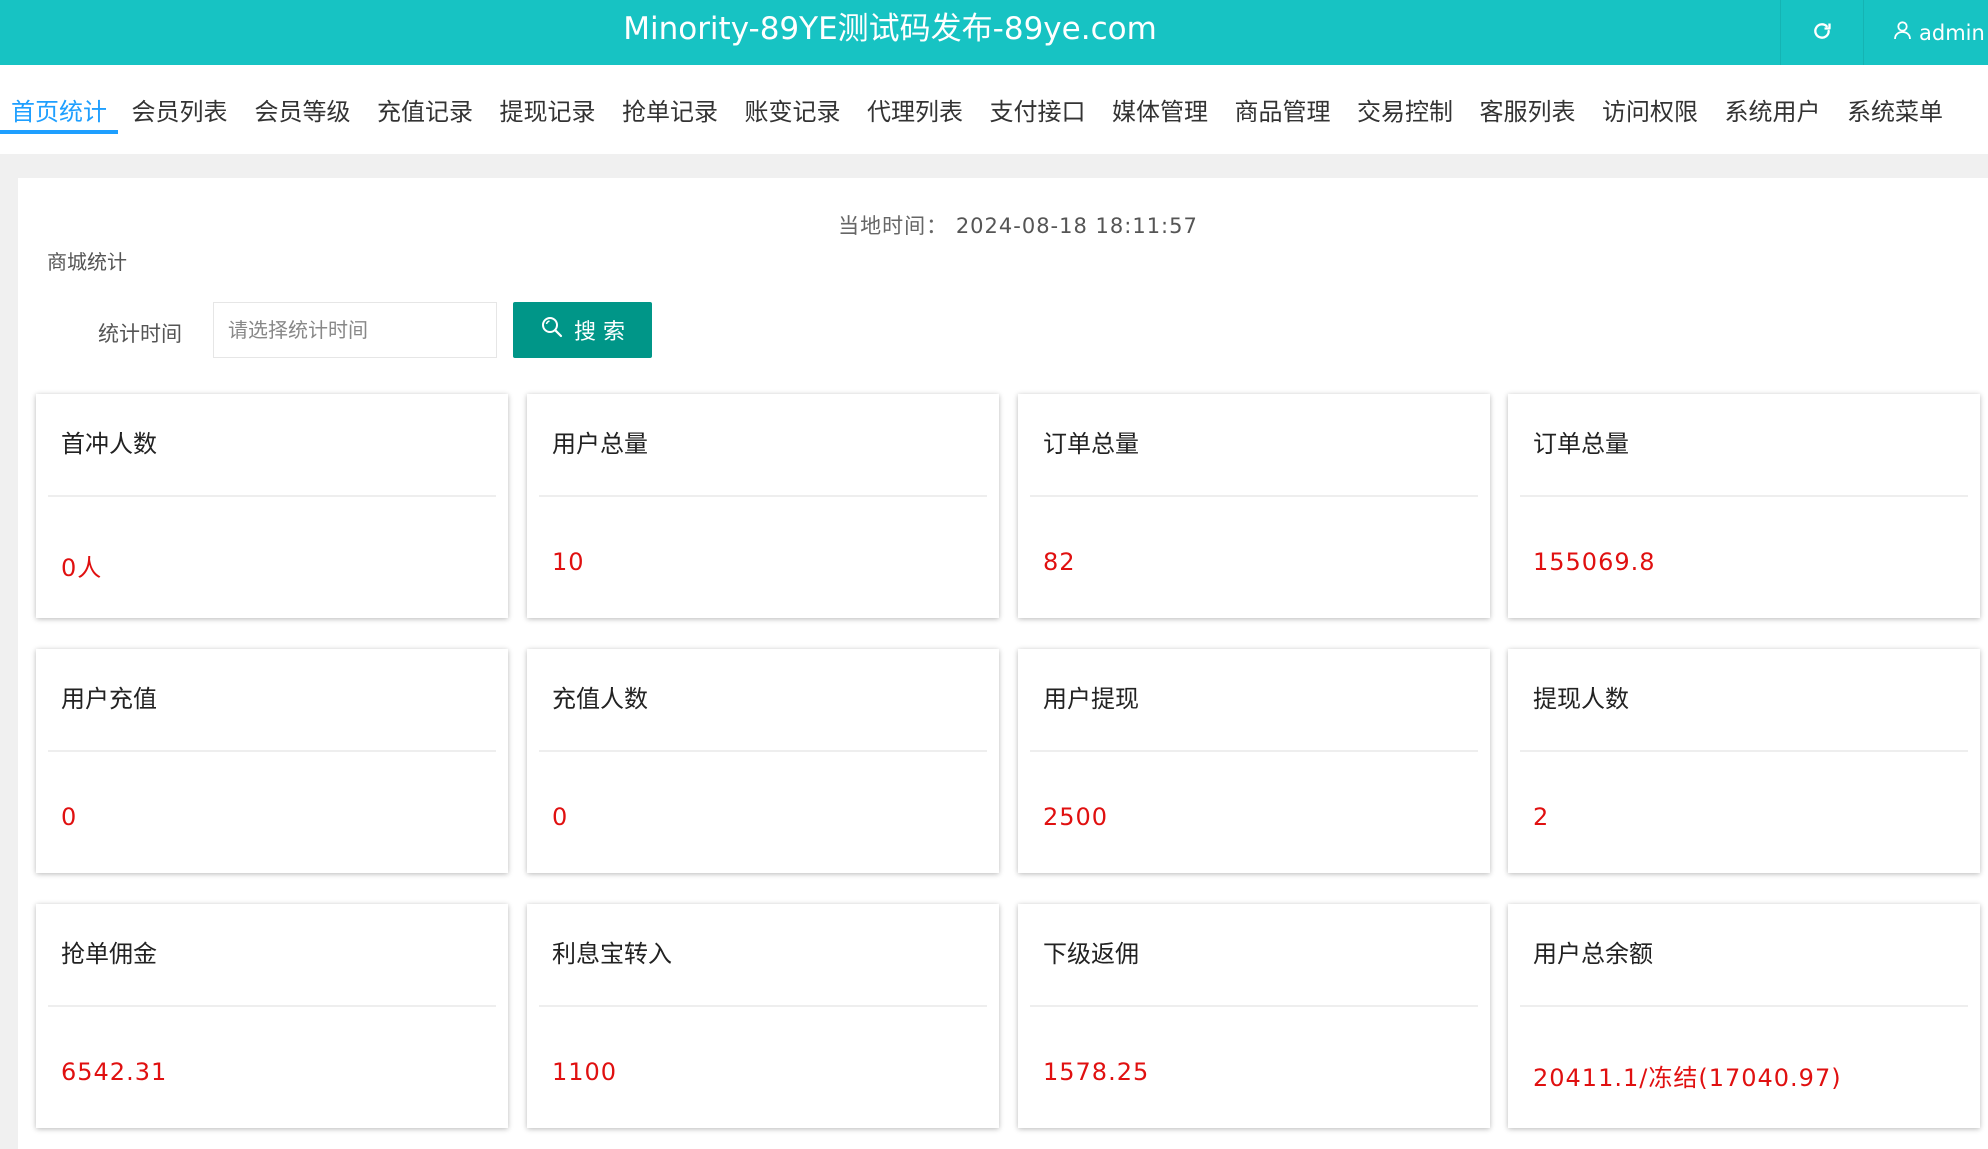 The image size is (1988, 1149). What do you see at coordinates (600, 444) in the screenshot?
I see `stat-card-title: 用户总量` at bounding box center [600, 444].